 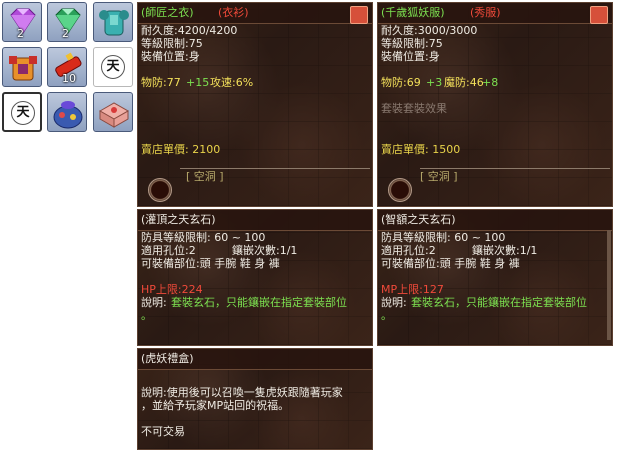 What do you see at coordinates (413, 12) in the screenshot?
I see `item-name: (千歲狐妖服)` at bounding box center [413, 12].